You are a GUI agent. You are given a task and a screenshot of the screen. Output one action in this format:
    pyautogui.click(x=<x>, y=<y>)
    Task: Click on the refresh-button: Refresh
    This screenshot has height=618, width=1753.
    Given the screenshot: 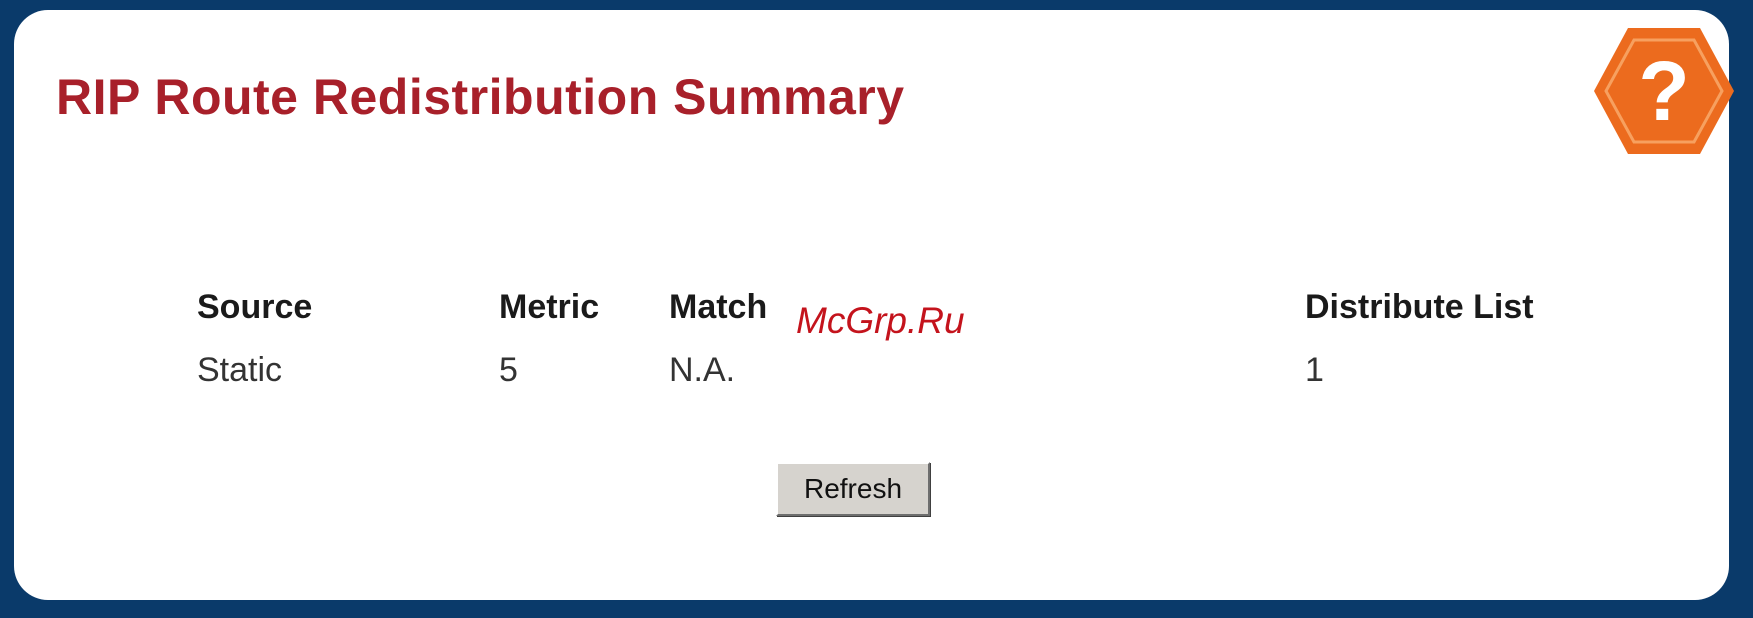 What is the action you would take?
    pyautogui.click(x=853, y=489)
    